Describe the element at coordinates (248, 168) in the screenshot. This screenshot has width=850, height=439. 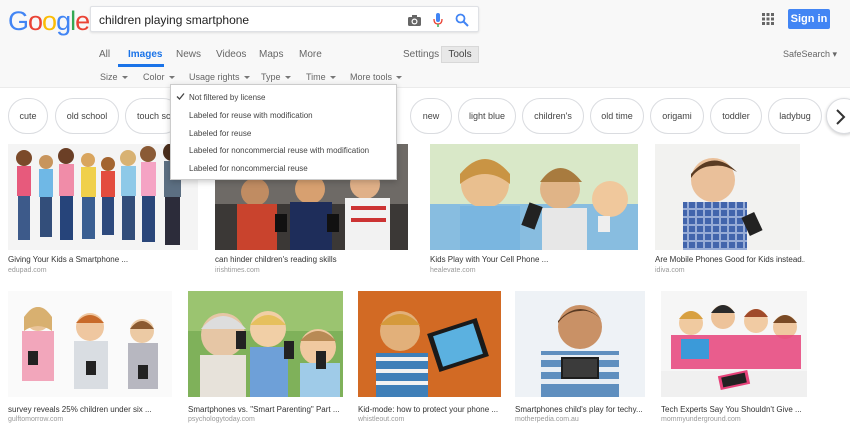
I see `menu-item-label: Labeled for noncommercial reuse` at that location.